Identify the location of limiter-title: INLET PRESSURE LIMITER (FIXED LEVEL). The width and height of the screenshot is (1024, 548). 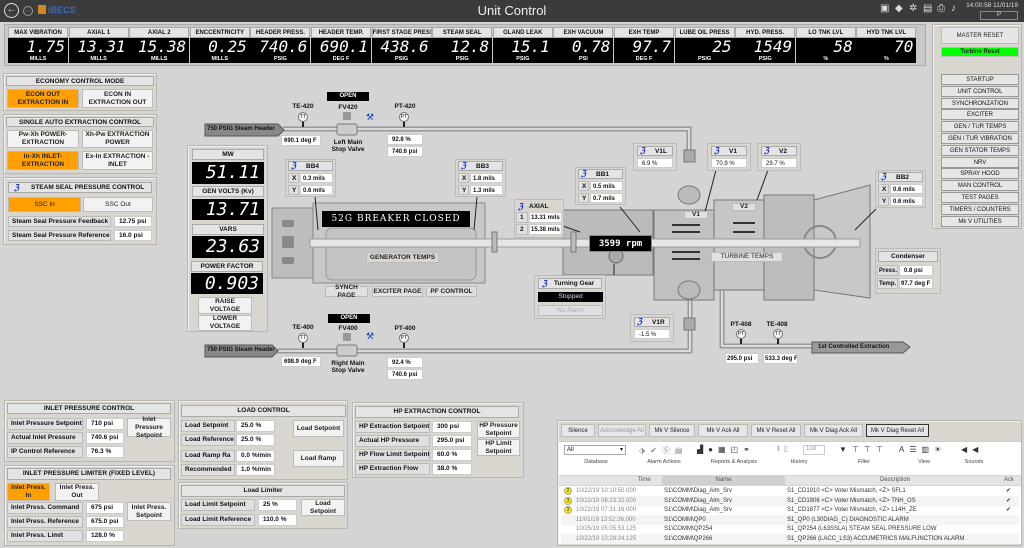
(89, 474).